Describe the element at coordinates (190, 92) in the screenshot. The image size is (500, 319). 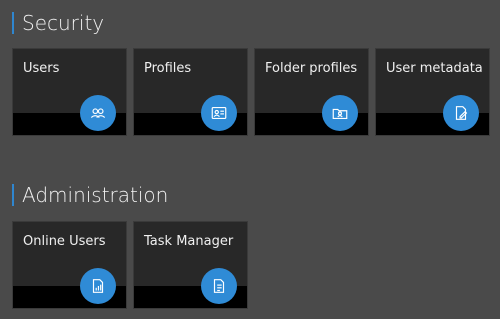
I see `tile-profiles: Profiles` at that location.